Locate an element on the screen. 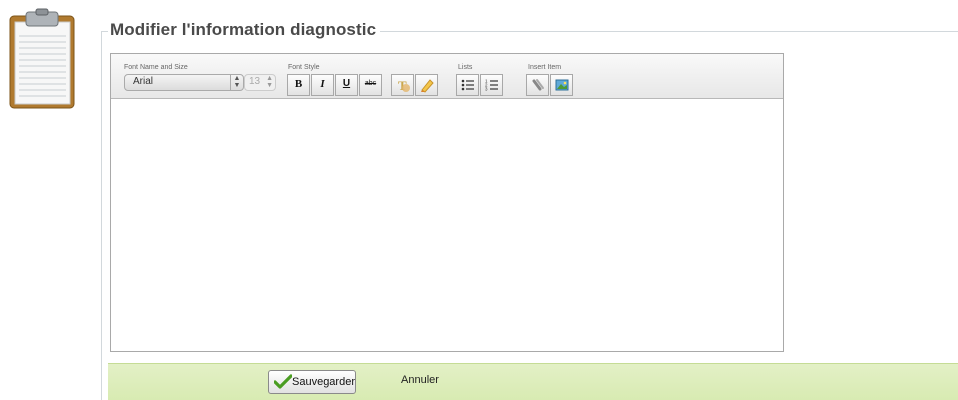  bullet-list-button is located at coordinates (467, 85).